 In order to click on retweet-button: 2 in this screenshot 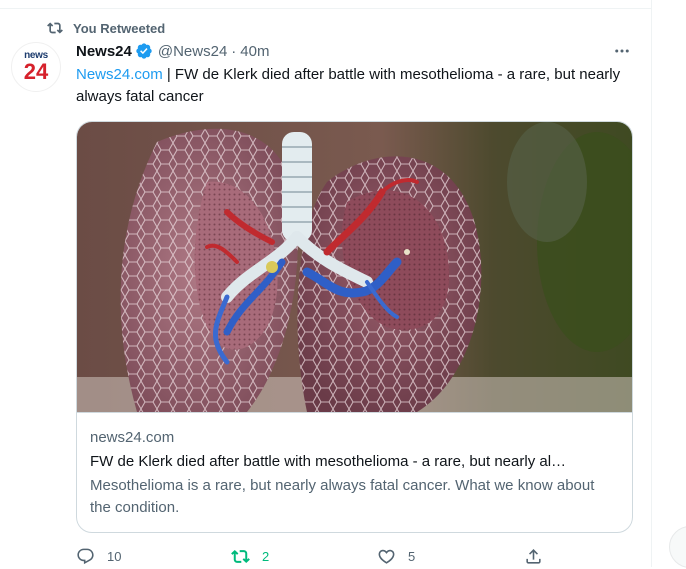, I will do `click(250, 556)`.